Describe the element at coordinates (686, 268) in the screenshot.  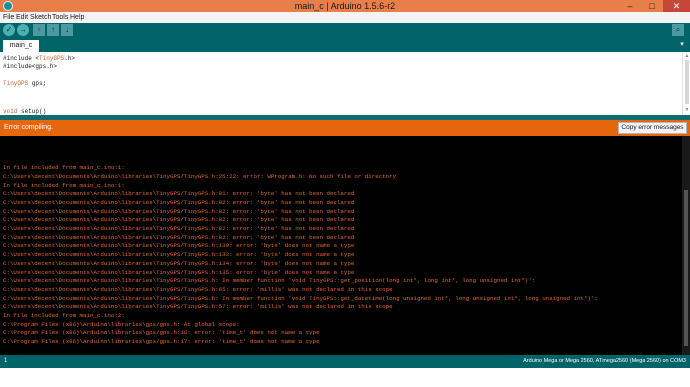
I see `console-scroll-thumb` at that location.